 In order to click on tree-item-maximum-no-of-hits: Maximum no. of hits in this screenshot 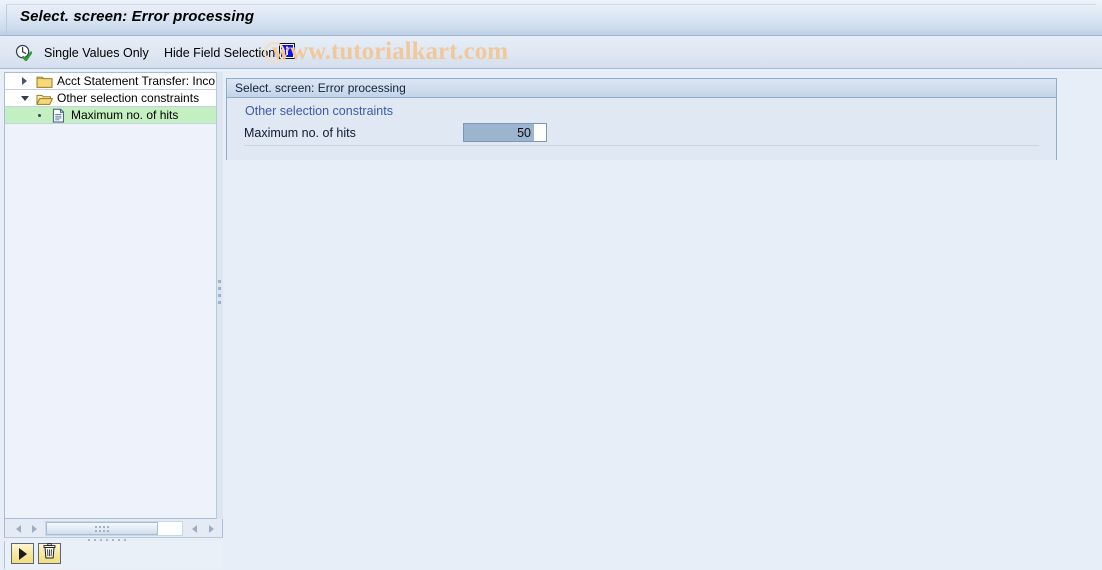, I will do `click(110, 115)`.